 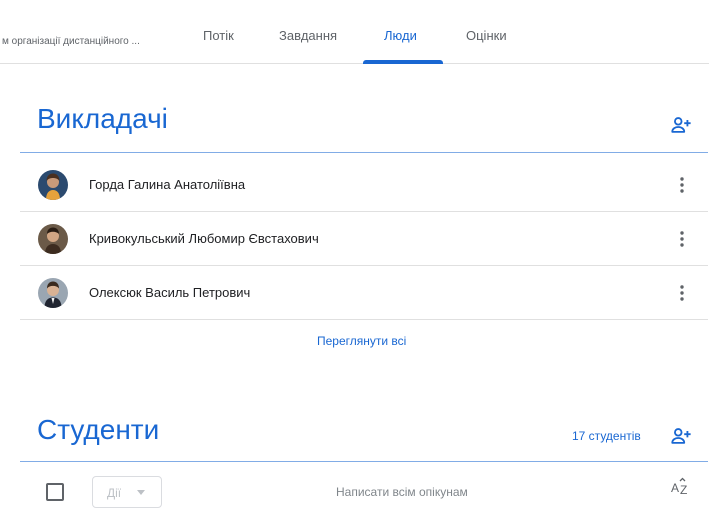 I want to click on email-all-guardians-link: Написати всім опікунам, so click(x=402, y=492).